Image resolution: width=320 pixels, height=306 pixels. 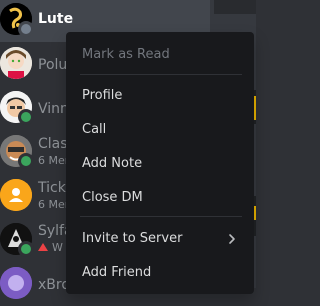 What do you see at coordinates (43, 247) in the screenshot?
I see `activity-icon` at bounding box center [43, 247].